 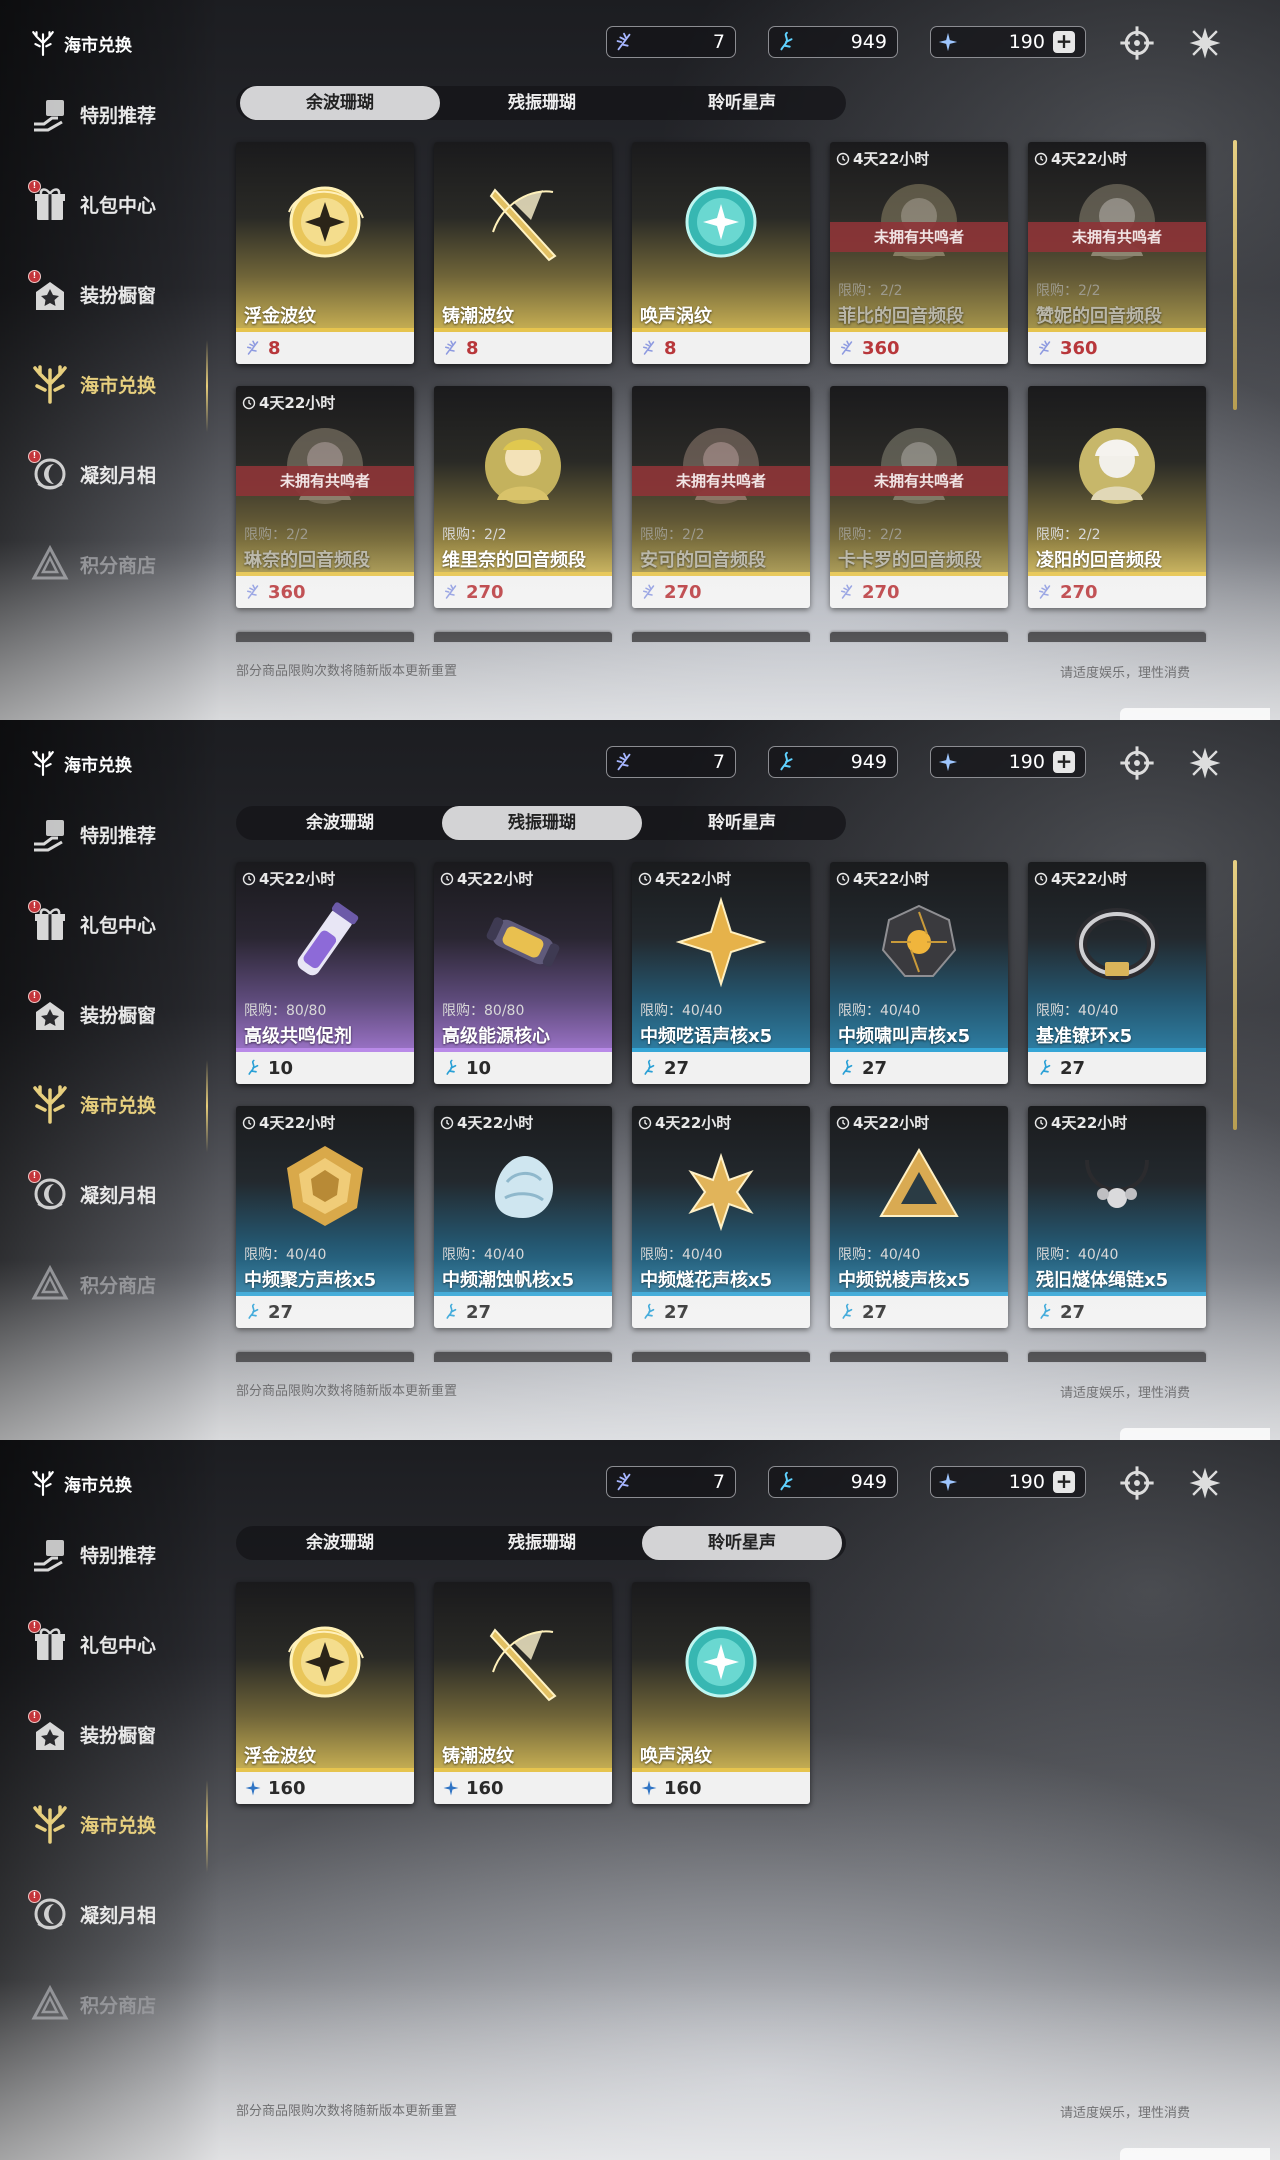 I want to click on shop-card: 4天22小时 限购：40/40 中频聚方声核x5 27, so click(x=325, y=1217).